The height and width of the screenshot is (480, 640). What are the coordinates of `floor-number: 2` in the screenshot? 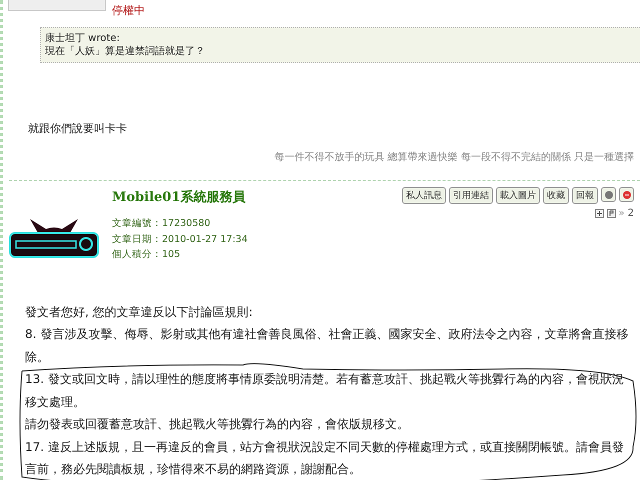 It's located at (631, 213).